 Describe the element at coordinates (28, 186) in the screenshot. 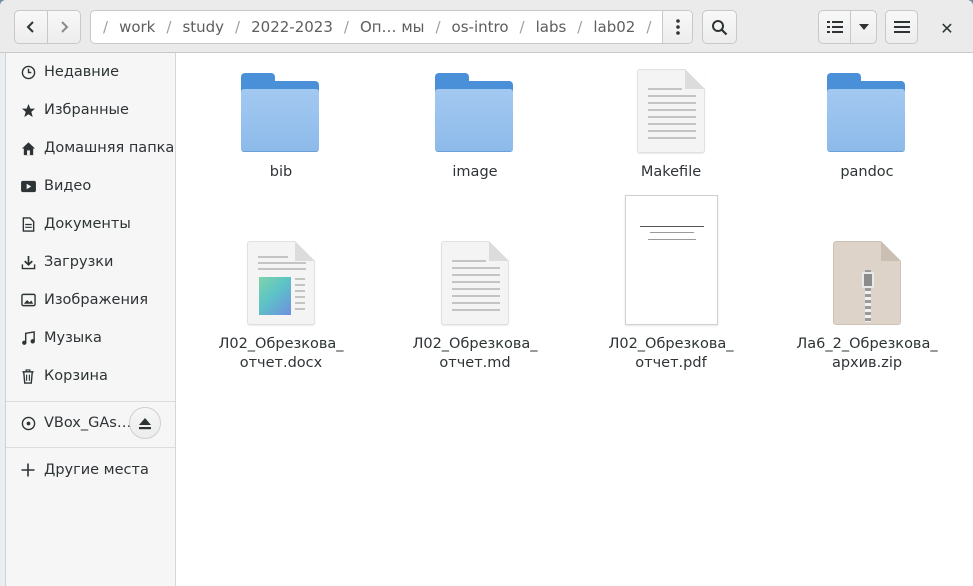

I see `video-icon` at that location.